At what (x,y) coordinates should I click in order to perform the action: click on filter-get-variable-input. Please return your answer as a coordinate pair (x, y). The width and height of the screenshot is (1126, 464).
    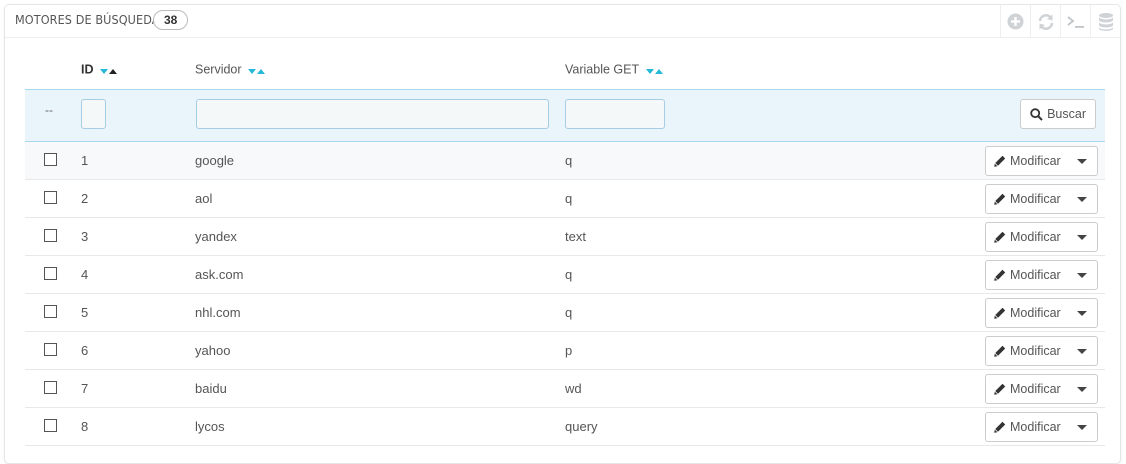
    Looking at the image, I should click on (615, 114).